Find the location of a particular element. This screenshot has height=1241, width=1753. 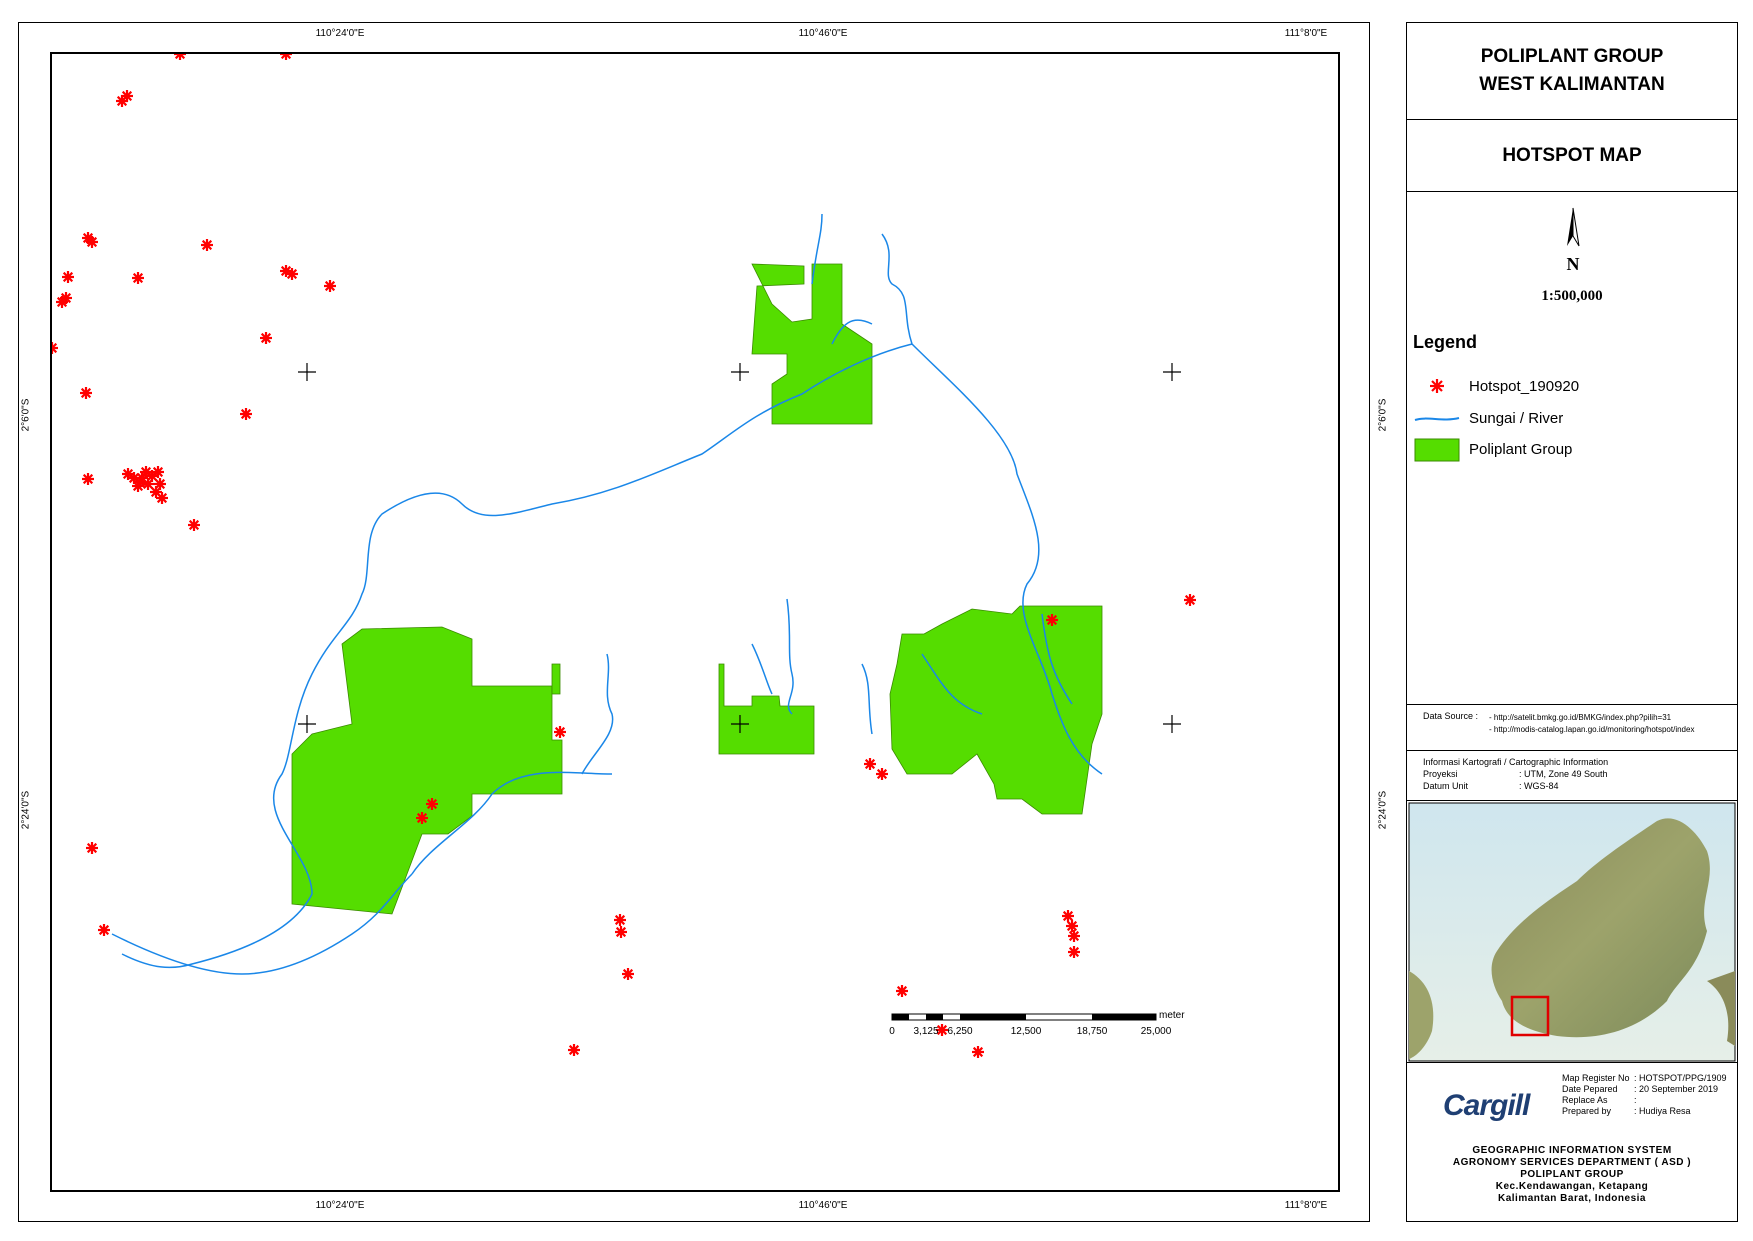

scale-tick-3: 12,500 is located at coordinates (1026, 1031).